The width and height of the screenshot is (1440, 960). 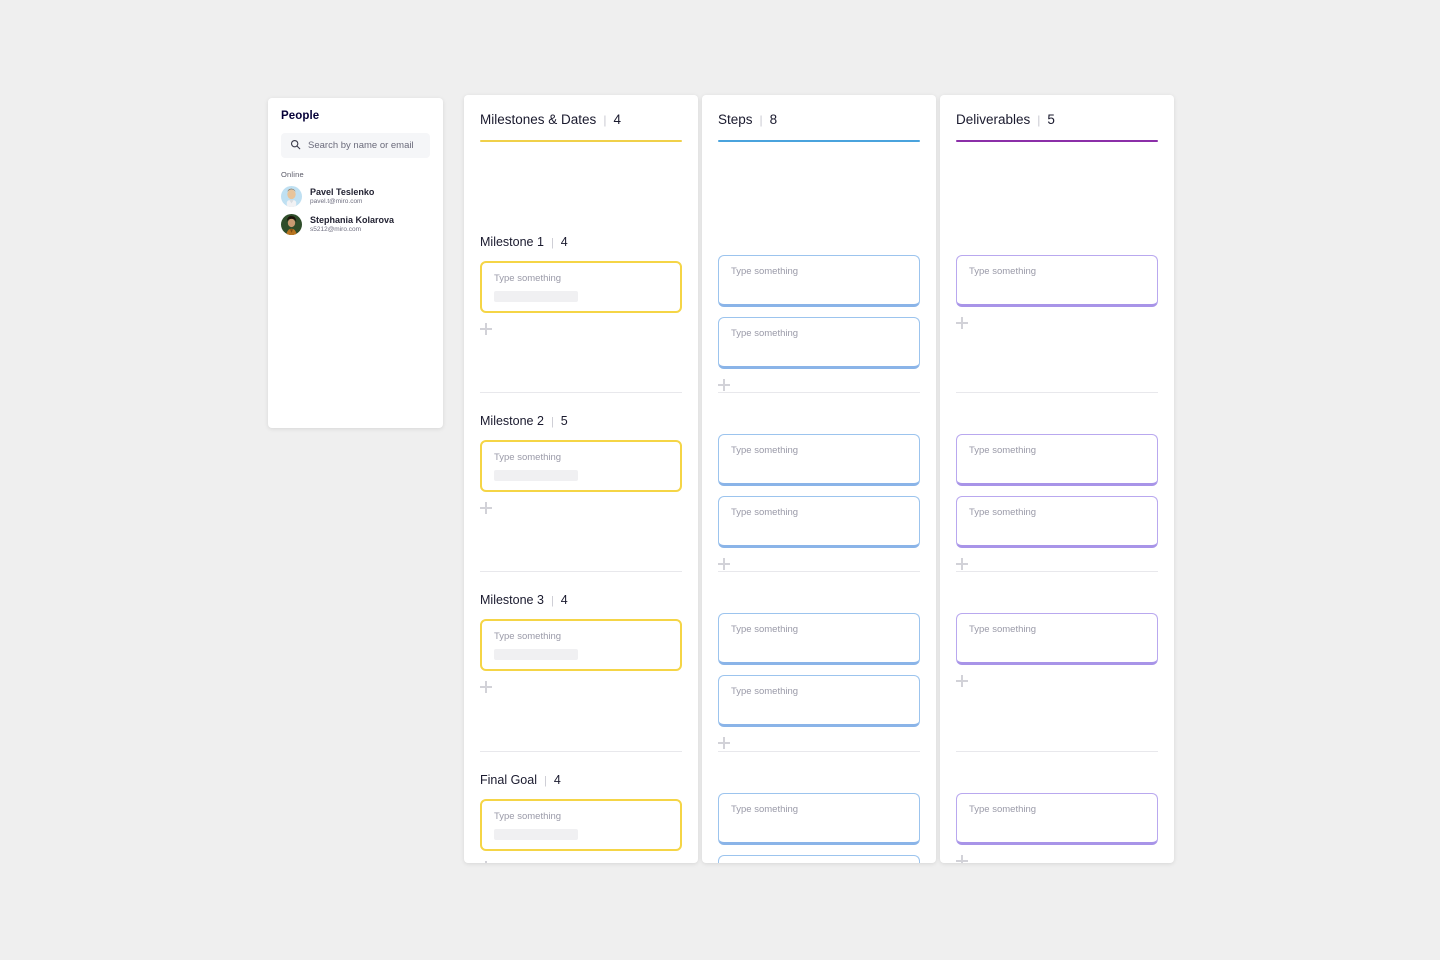 What do you see at coordinates (564, 421) in the screenshot?
I see `group-count: 5` at bounding box center [564, 421].